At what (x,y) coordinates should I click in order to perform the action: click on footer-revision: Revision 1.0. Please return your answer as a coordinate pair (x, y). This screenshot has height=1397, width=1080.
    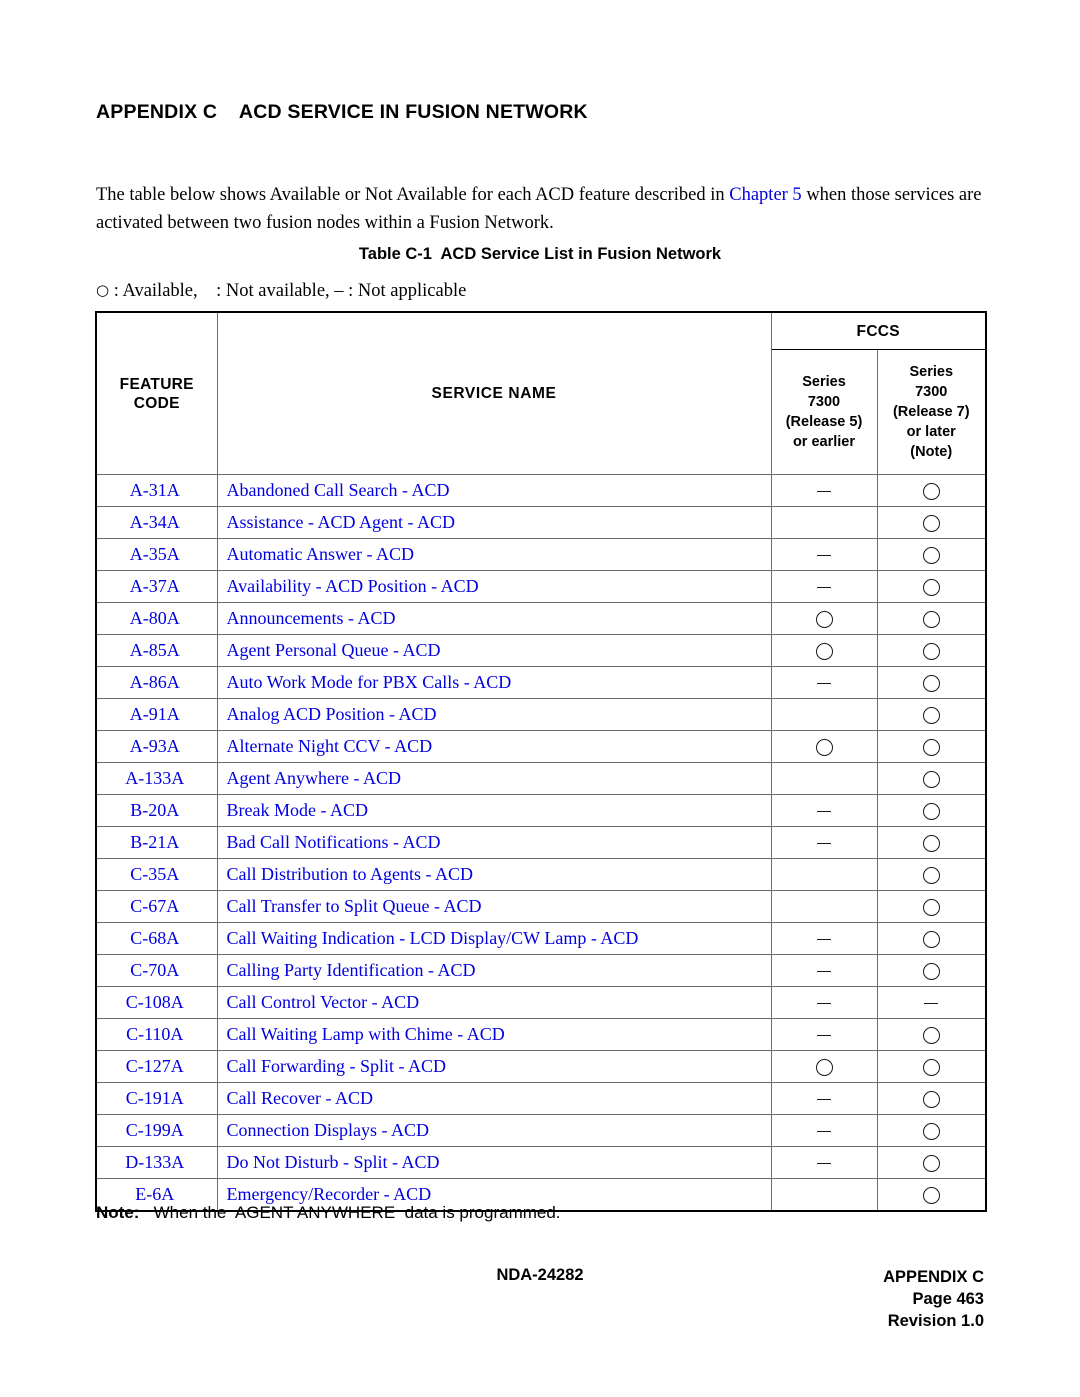
    Looking at the image, I should click on (935, 1321).